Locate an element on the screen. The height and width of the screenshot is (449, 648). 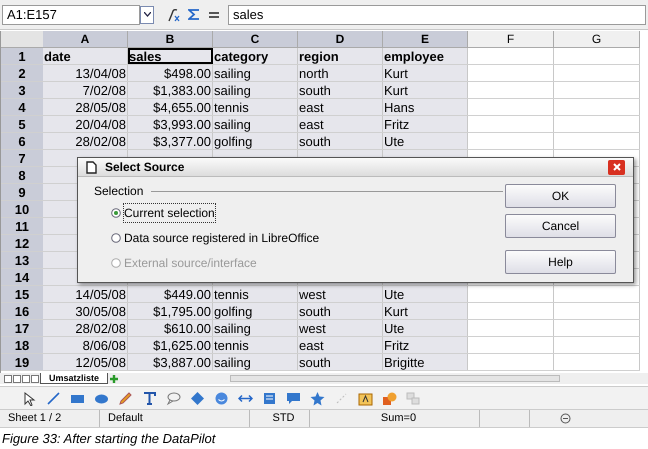
column-header: G is located at coordinates (597, 39).